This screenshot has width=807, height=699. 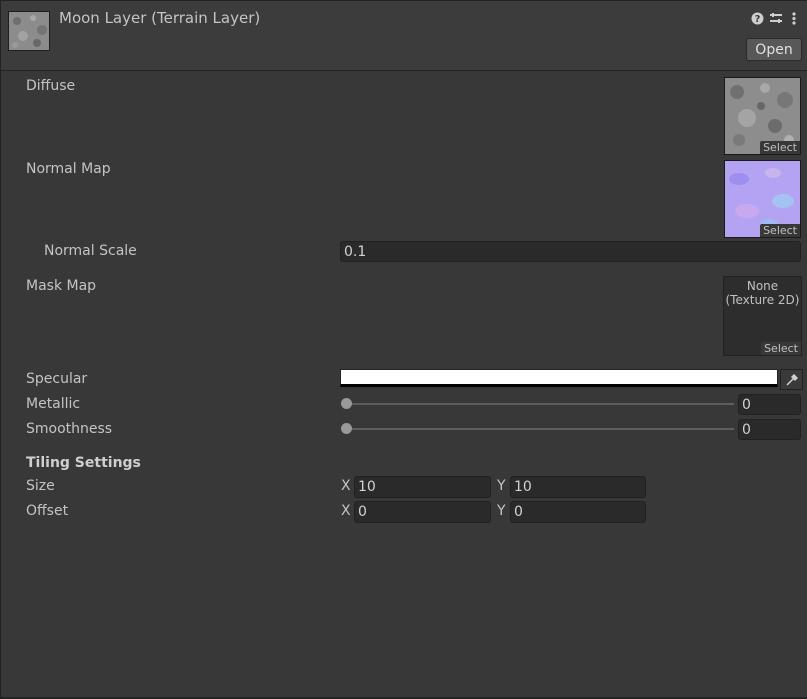 I want to click on specular-color-field, so click(x=559, y=378).